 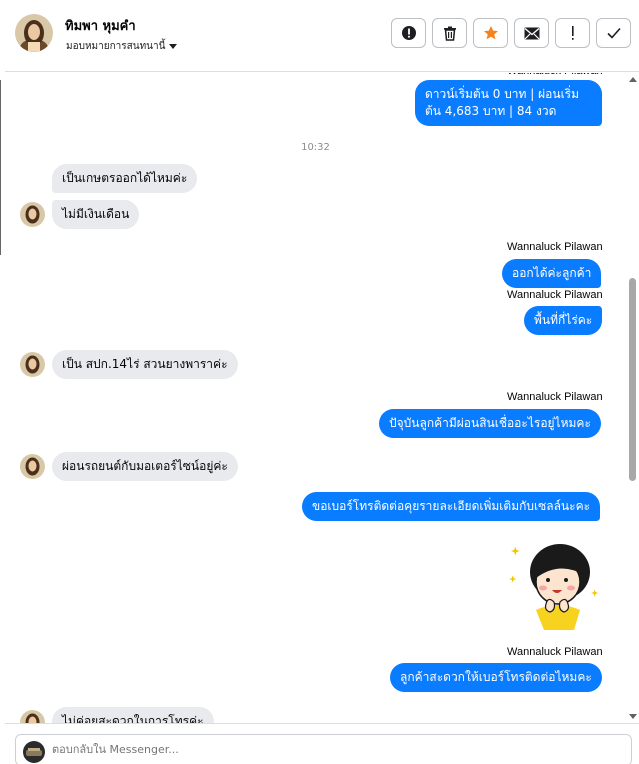 What do you see at coordinates (100, 25) in the screenshot?
I see `contact-name: ทิมพา หุมคำ` at bounding box center [100, 25].